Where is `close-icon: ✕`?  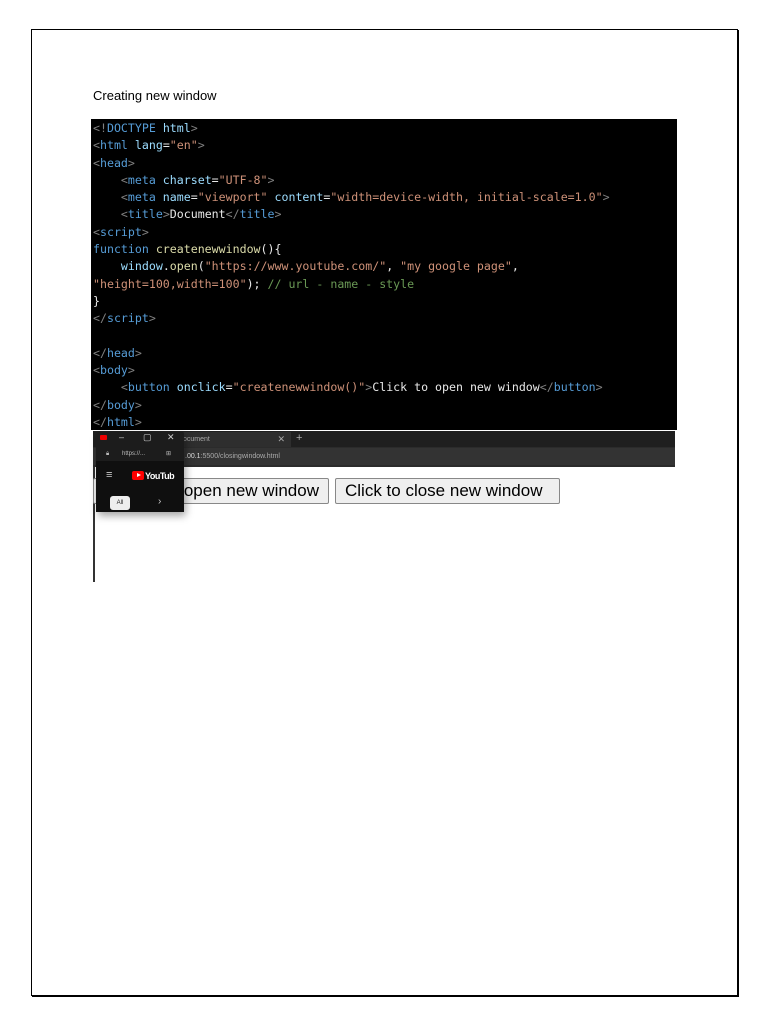
close-icon: ✕ is located at coordinates (171, 437).